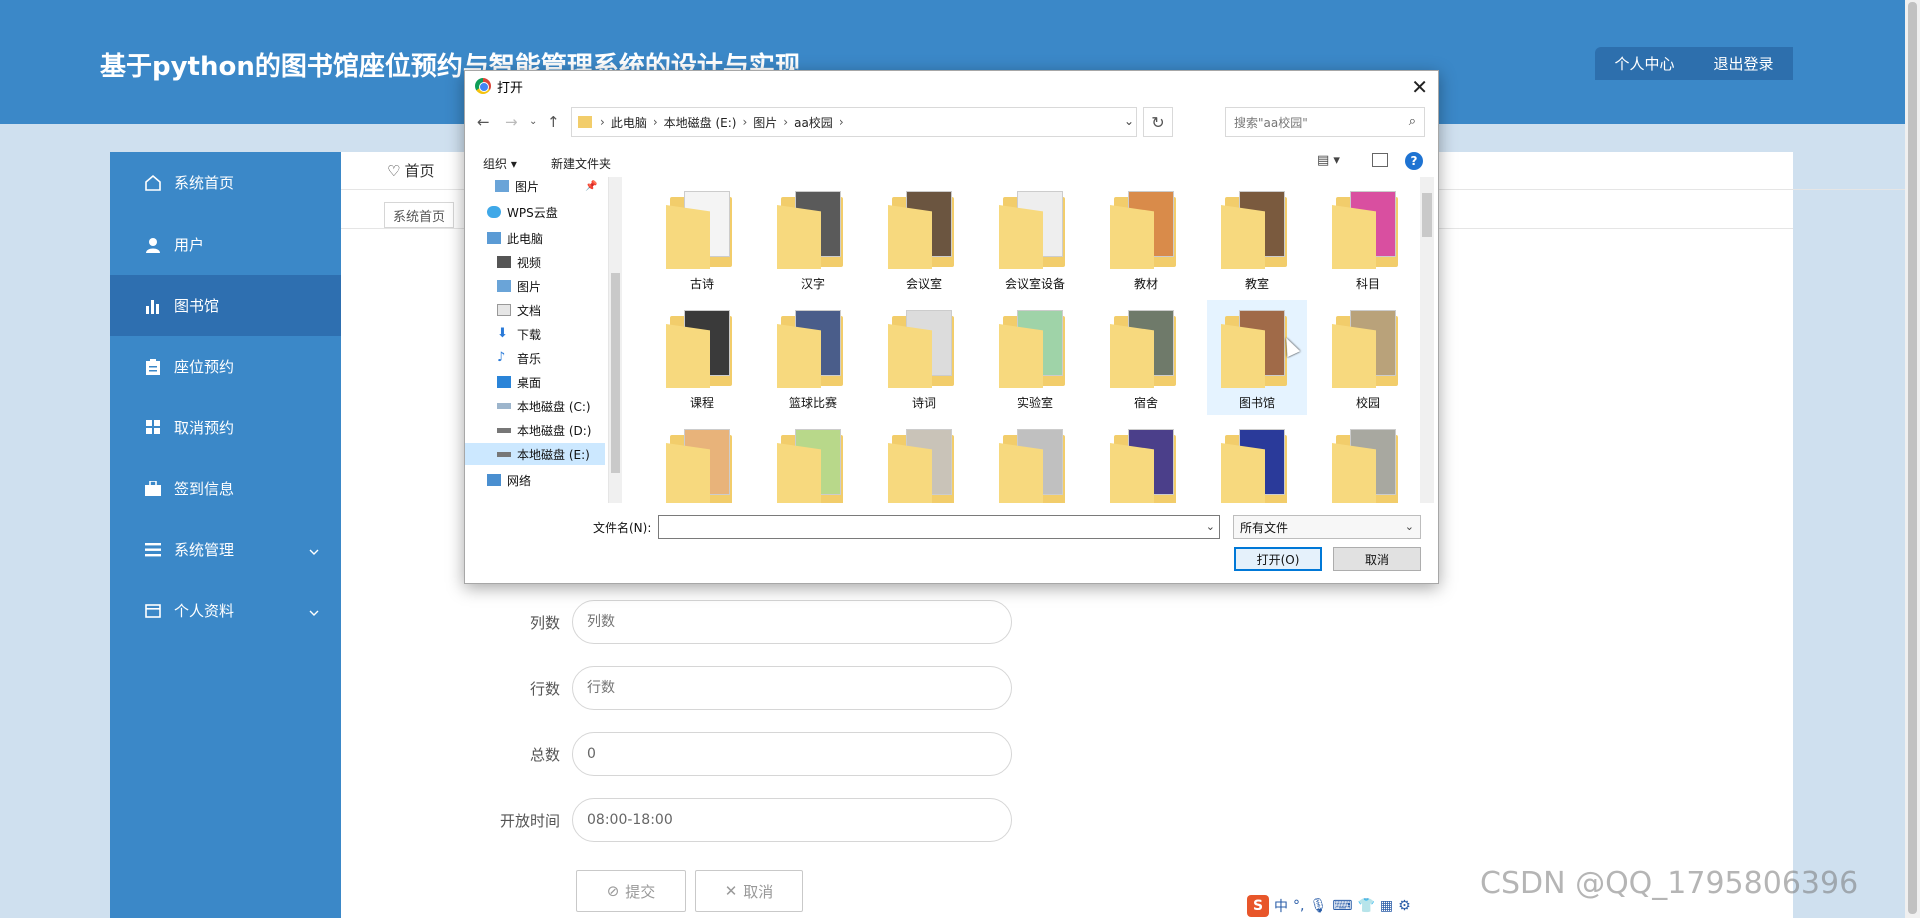 This screenshot has width=1920, height=918. What do you see at coordinates (1325, 122) in the screenshot?
I see `dialog-search-input: 搜索"aa校园" ⌕` at bounding box center [1325, 122].